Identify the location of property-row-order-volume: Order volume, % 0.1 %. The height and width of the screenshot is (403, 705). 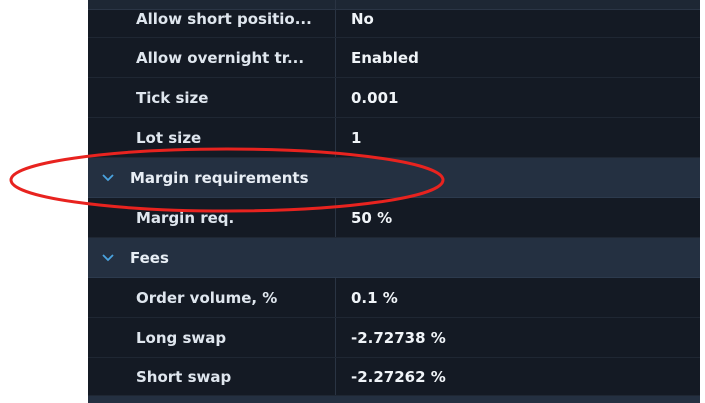
(394, 298).